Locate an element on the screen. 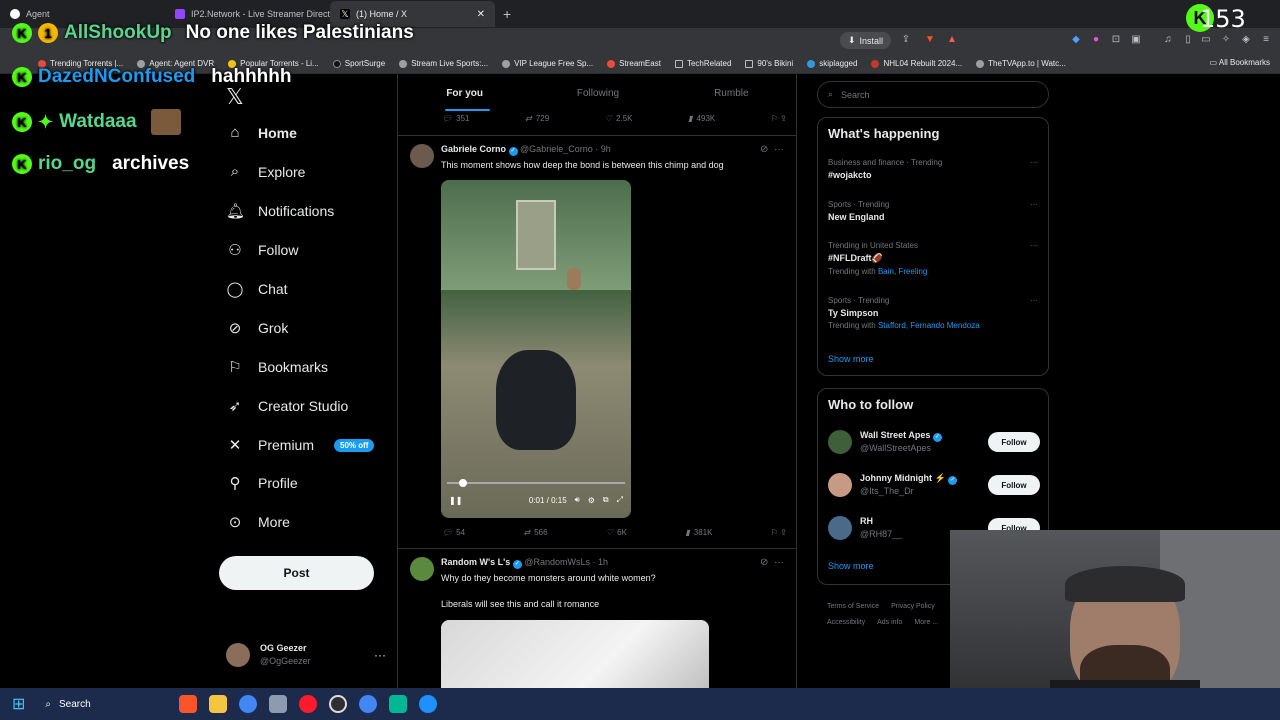 The width and height of the screenshot is (1280, 720). pip-icon: ⧉ is located at coordinates (606, 500).